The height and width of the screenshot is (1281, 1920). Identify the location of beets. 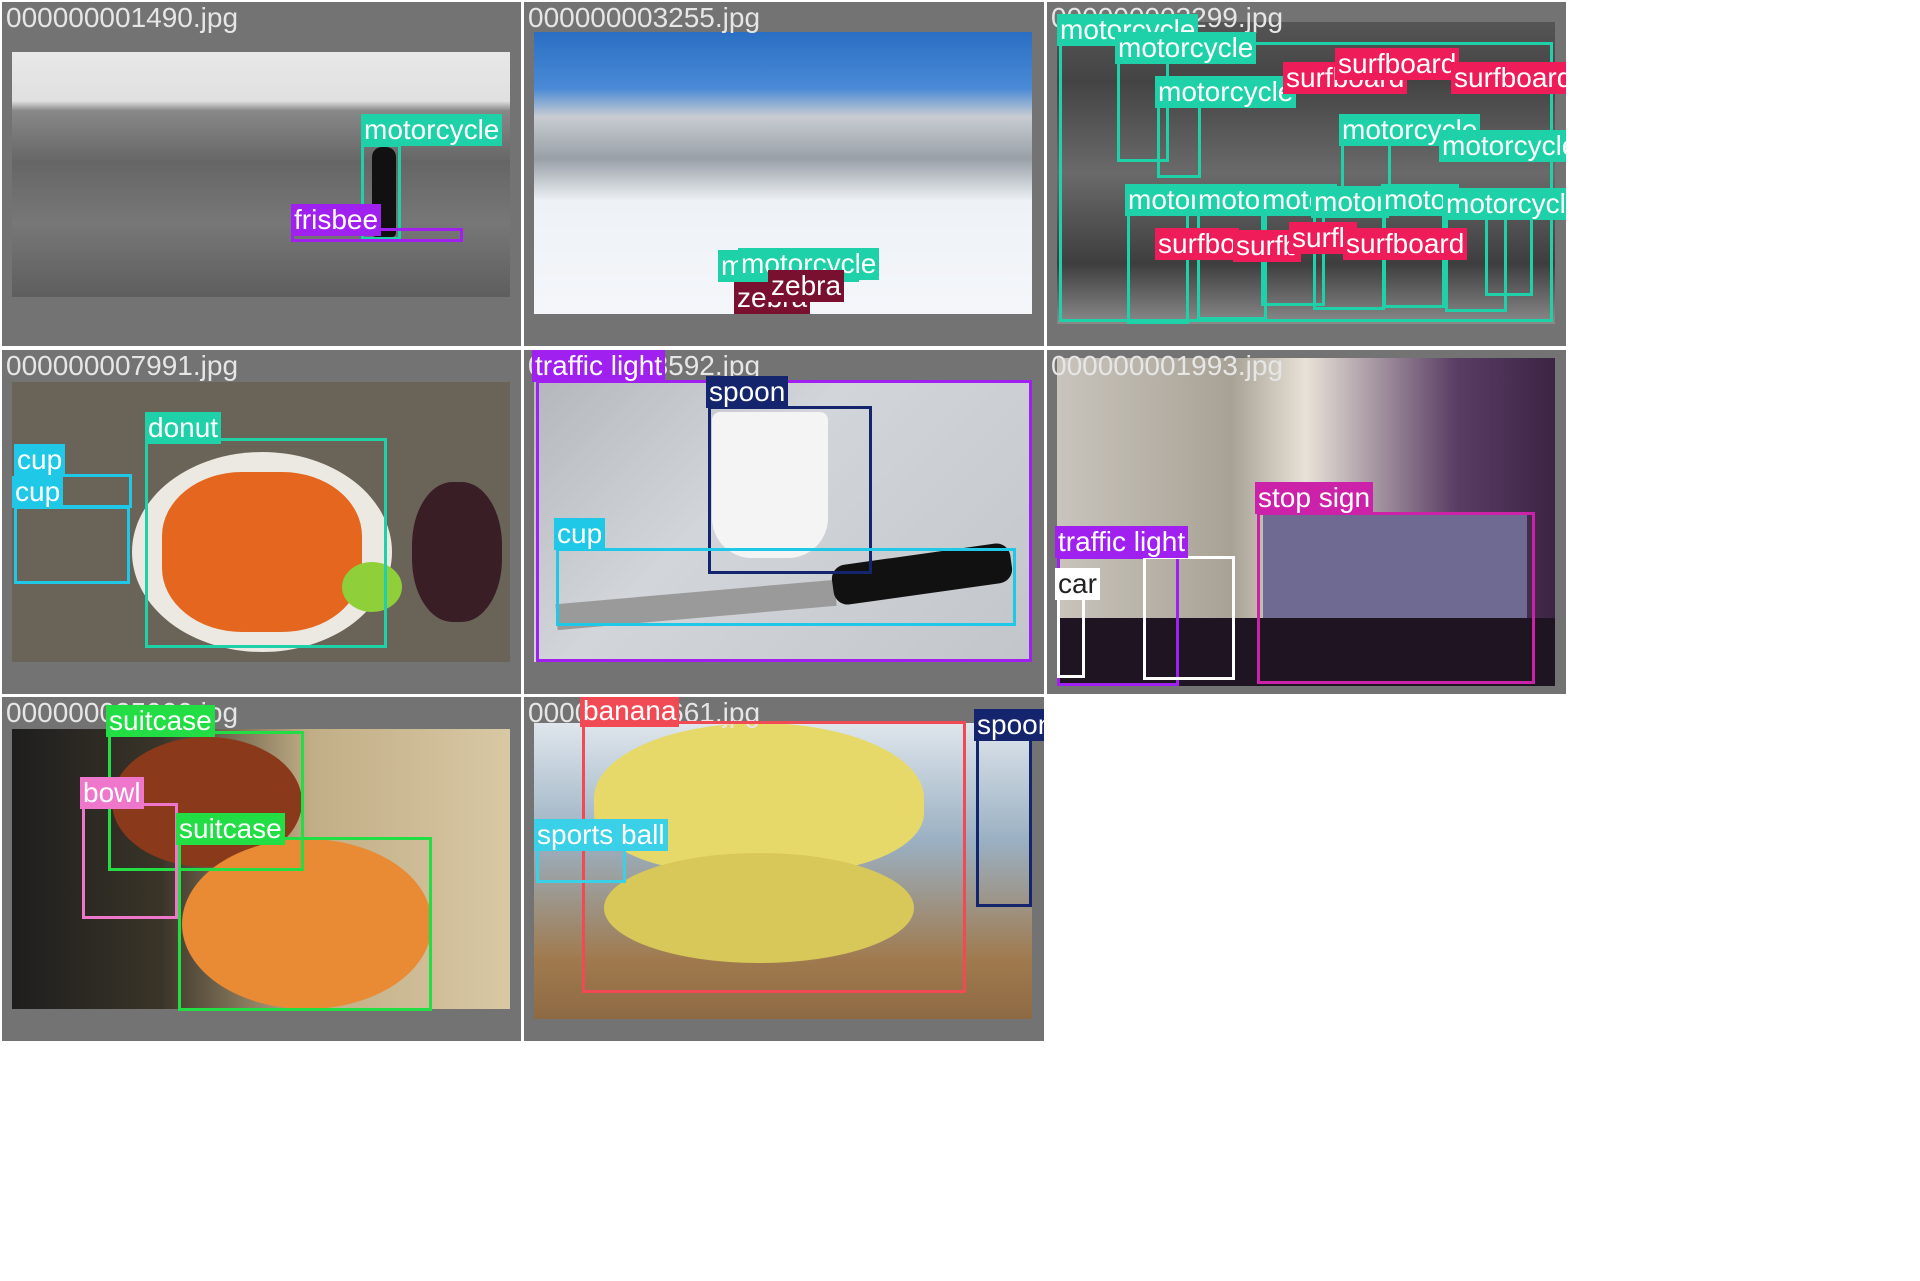
(457, 552).